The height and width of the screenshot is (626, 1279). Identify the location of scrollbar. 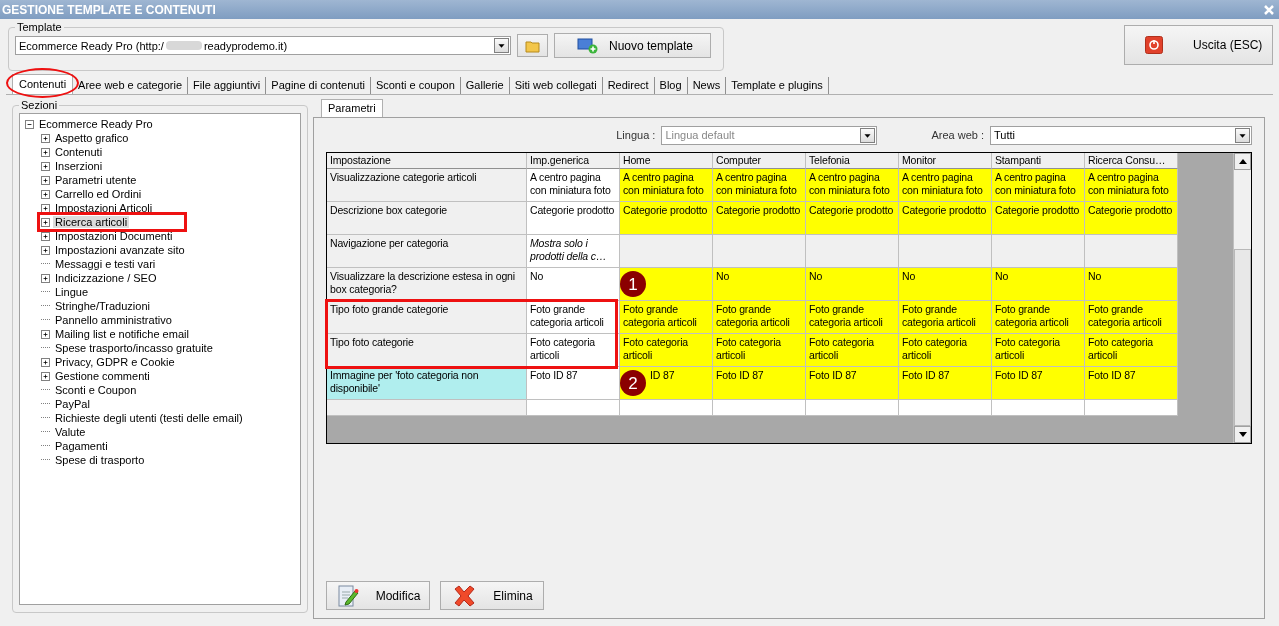
(1242, 298).